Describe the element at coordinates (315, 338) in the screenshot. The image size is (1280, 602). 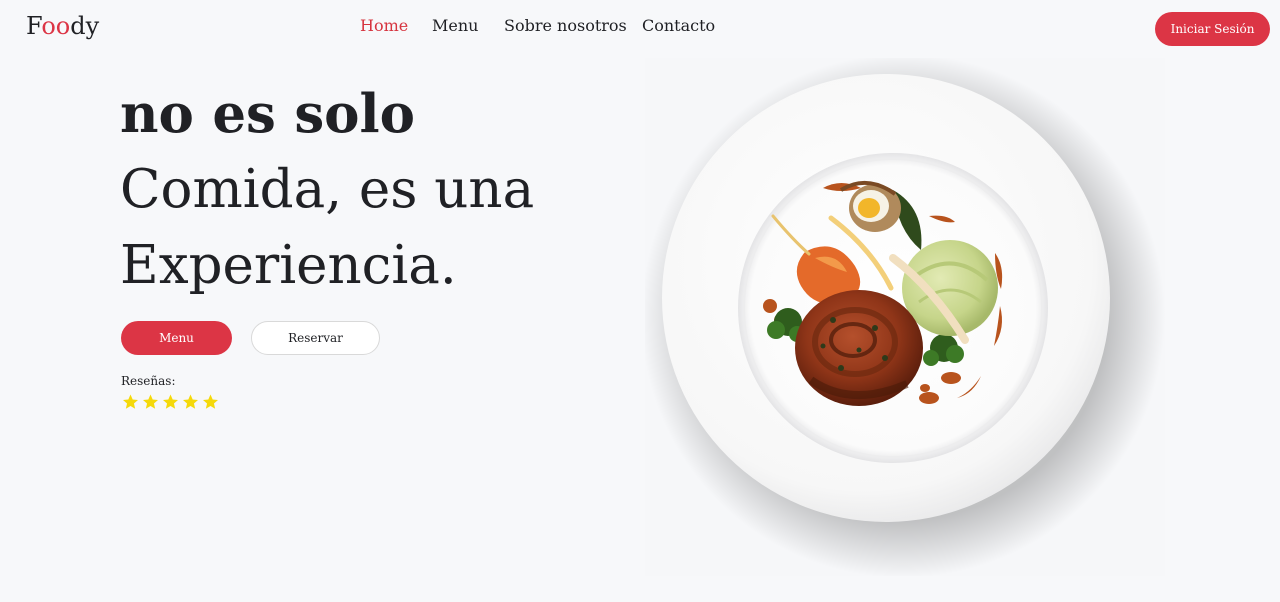
I see `reserve-button: Reservar` at that location.